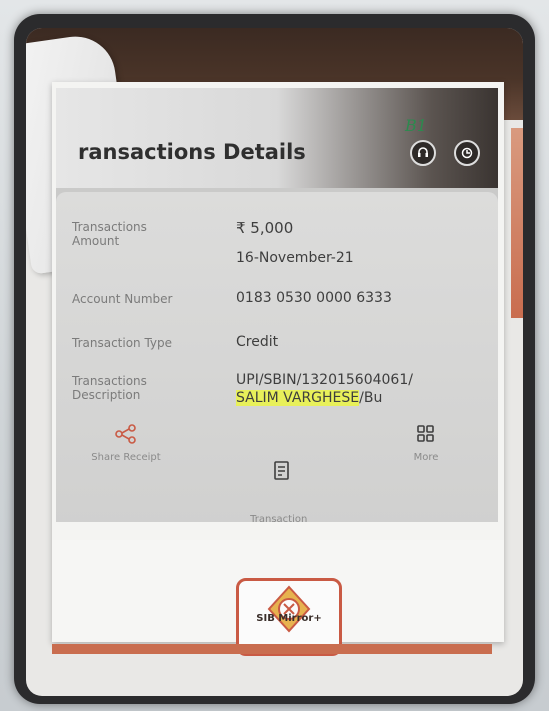  What do you see at coordinates (416, 125) in the screenshot?
I see `handwritten-note: B1` at bounding box center [416, 125].